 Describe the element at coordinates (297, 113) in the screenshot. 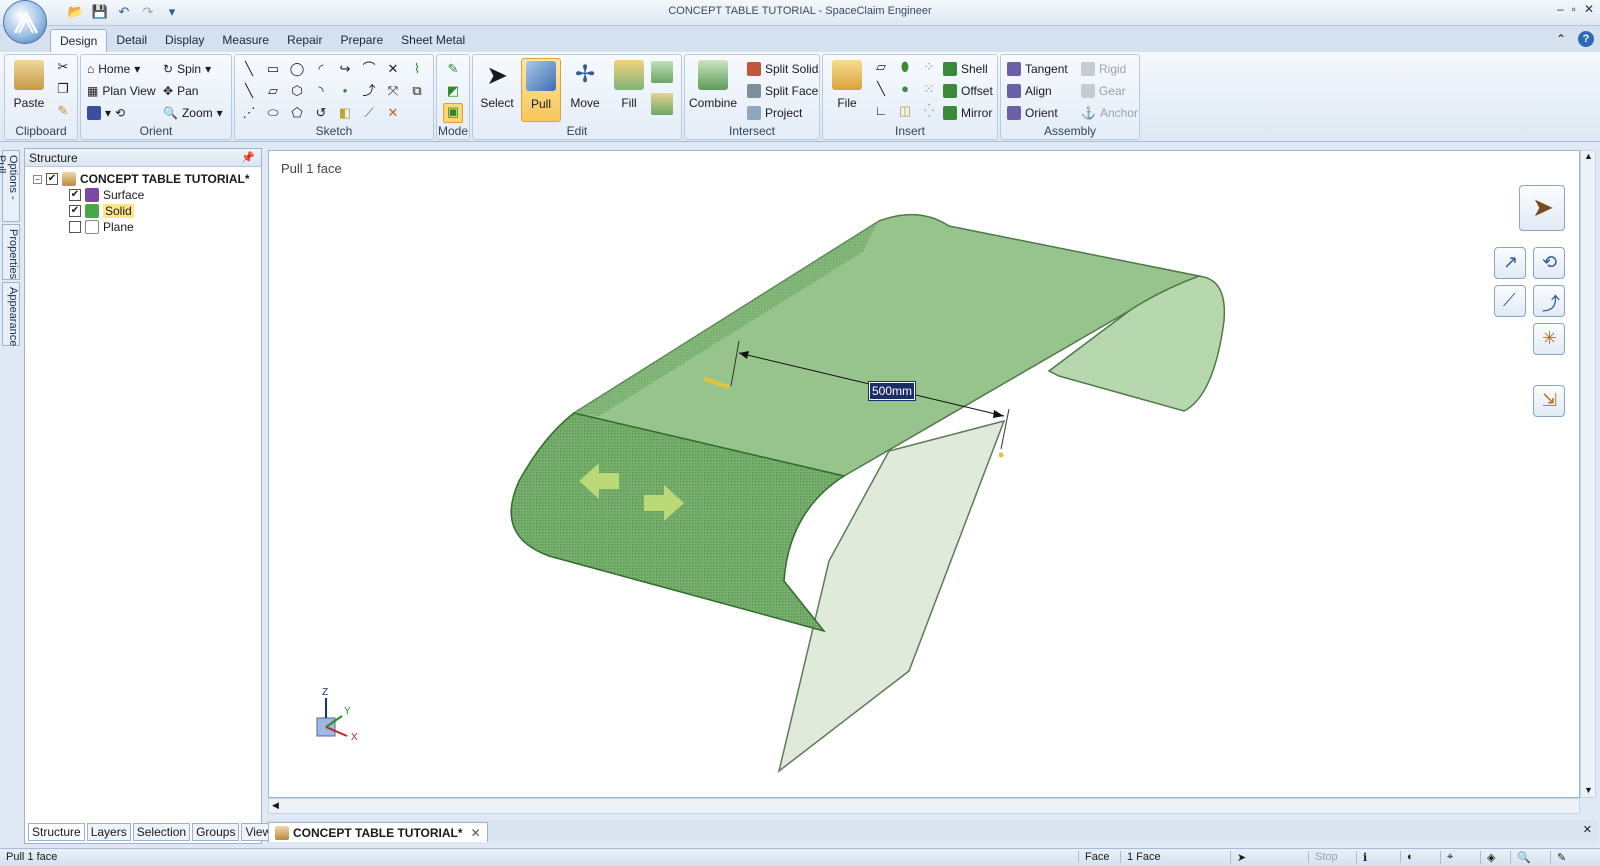

I see `slot-icon: ⬠` at that location.